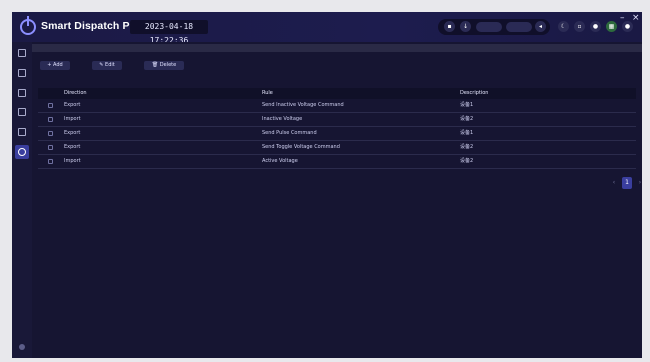  I want to click on lock-icon: ▫, so click(579, 26).